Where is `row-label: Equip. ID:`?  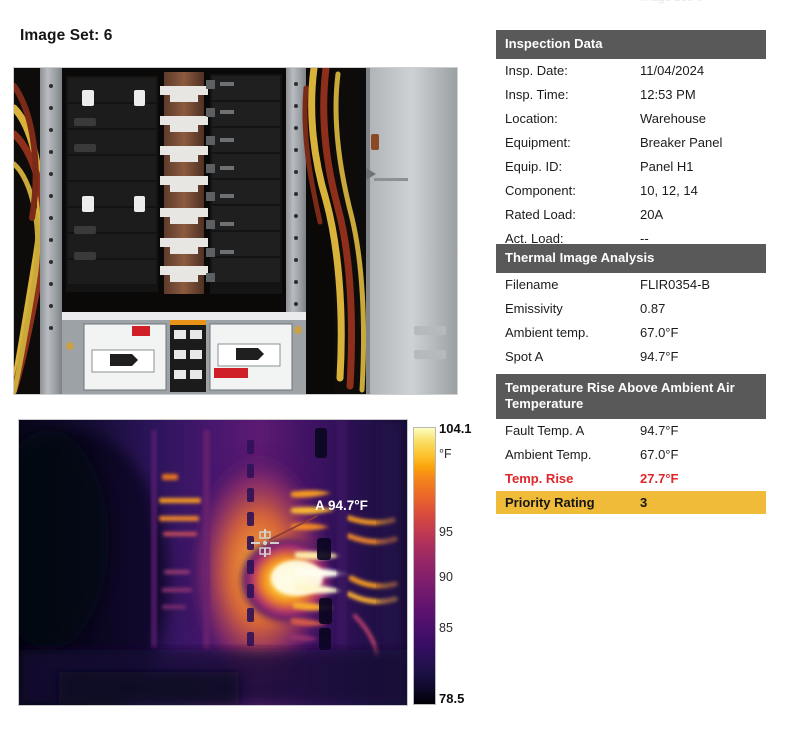 row-label: Equip. ID: is located at coordinates (534, 166).